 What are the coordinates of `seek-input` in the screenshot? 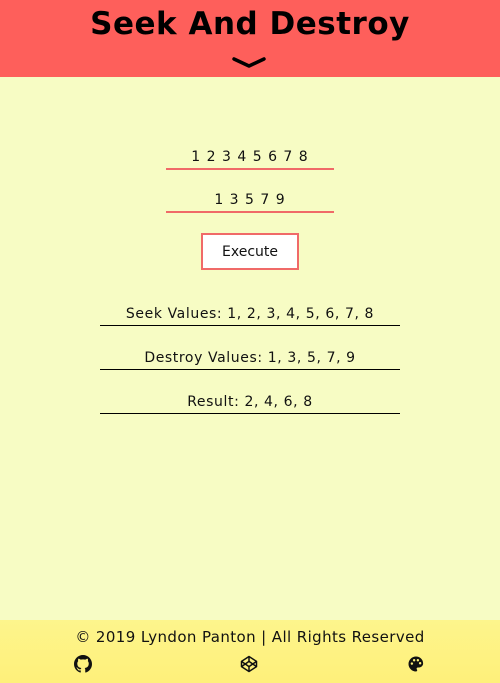 It's located at (250, 158).